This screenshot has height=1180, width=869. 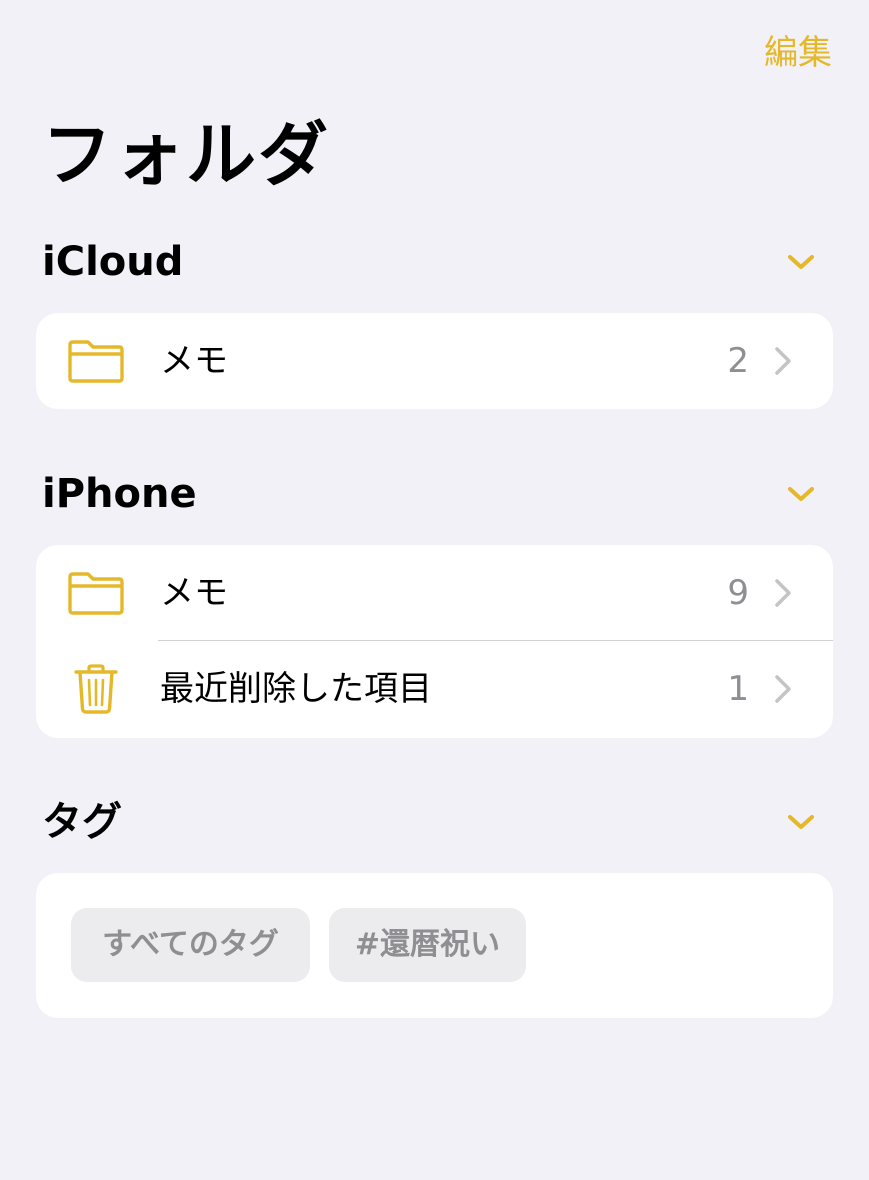 What do you see at coordinates (82, 822) in the screenshot?
I see `section-title-tags: タグ` at bounding box center [82, 822].